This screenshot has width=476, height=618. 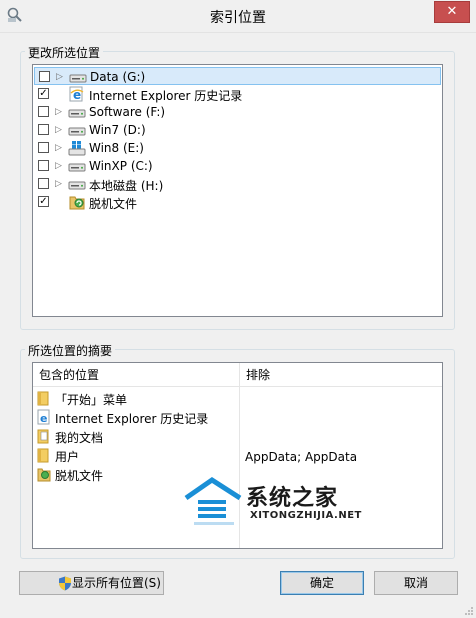 I want to click on svg-text: e, so click(x=43, y=418).